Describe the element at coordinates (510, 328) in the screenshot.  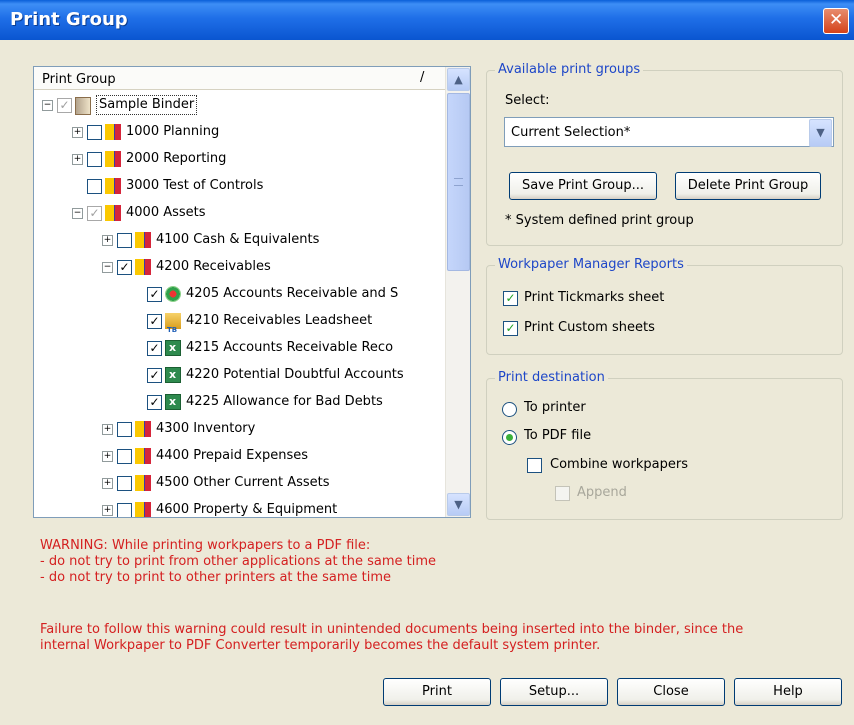
I see `print-custom-sheets-checkbox: ✓` at that location.